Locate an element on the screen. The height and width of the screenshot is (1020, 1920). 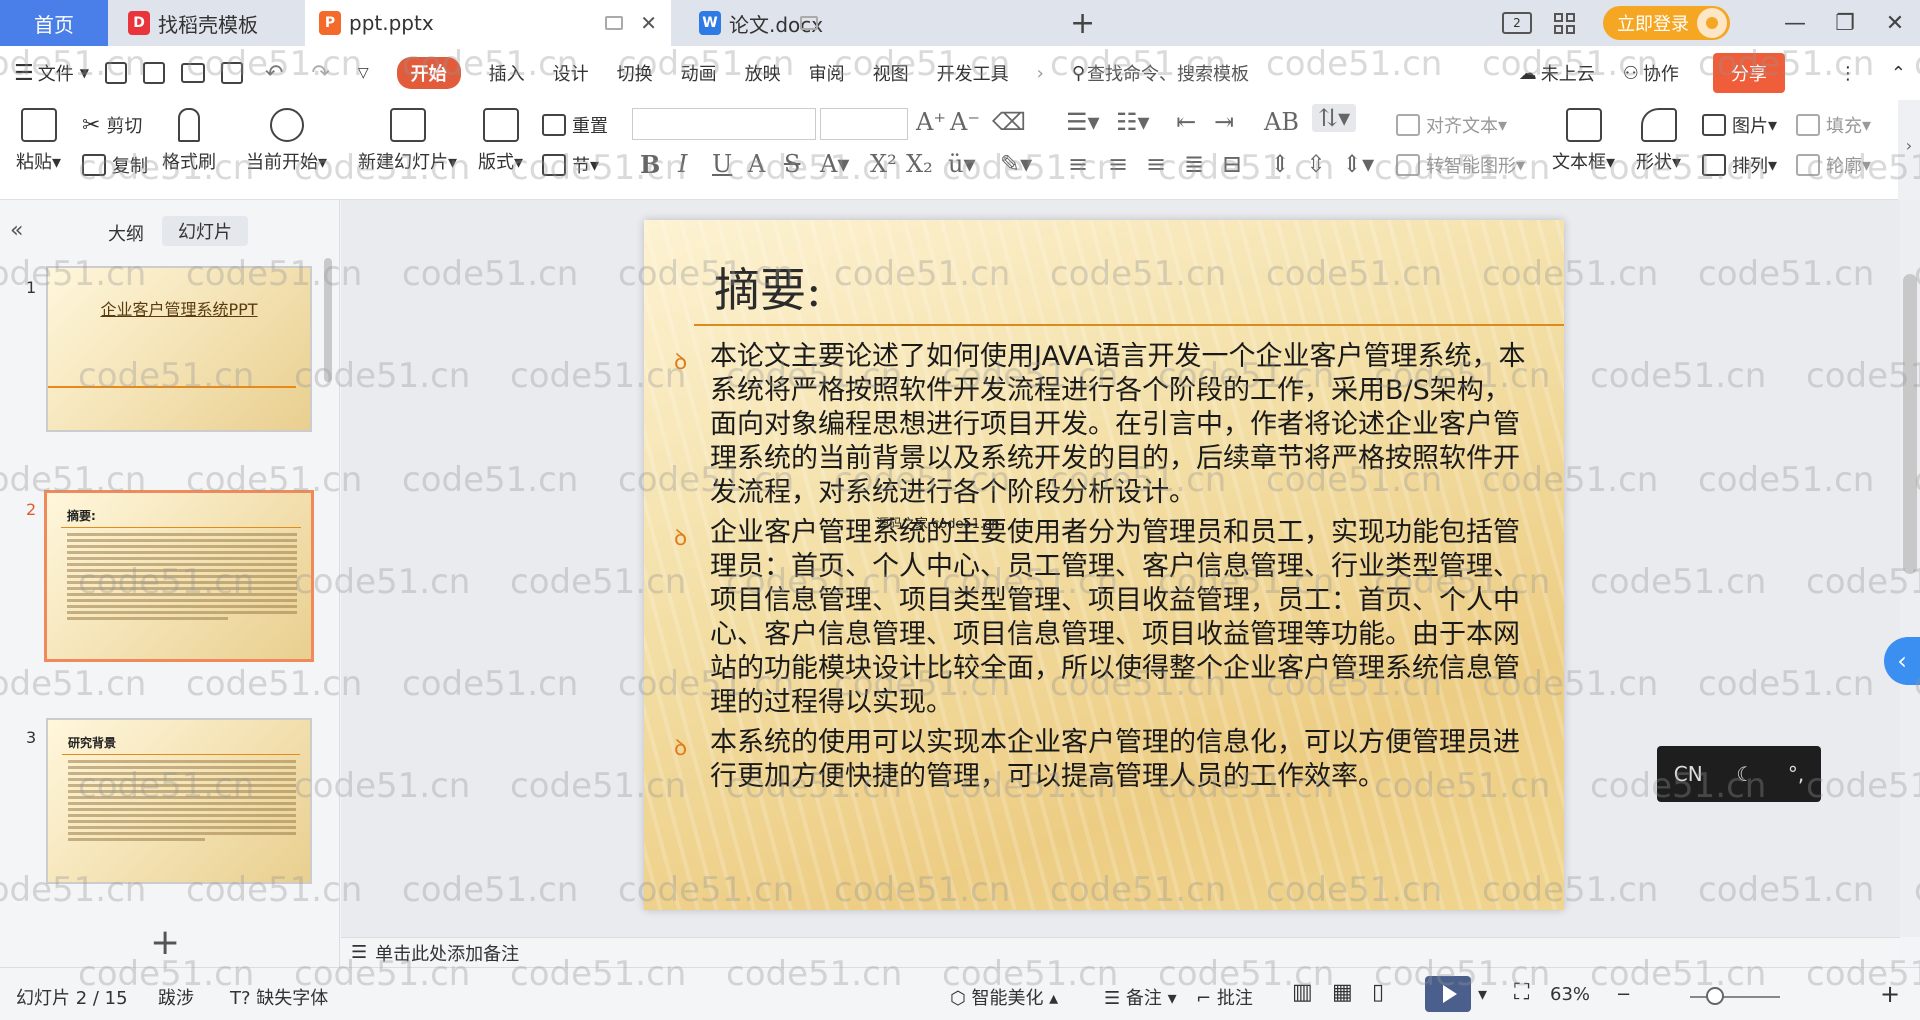
tab-outline: 大纲 is located at coordinates (126, 233).